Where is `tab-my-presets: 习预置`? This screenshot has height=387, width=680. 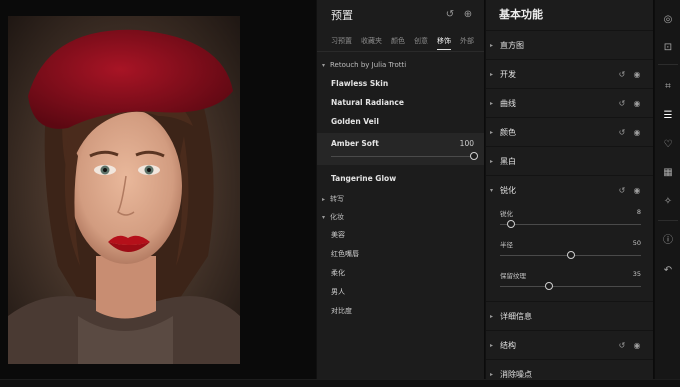 tab-my-presets: 习预置 is located at coordinates (341, 40).